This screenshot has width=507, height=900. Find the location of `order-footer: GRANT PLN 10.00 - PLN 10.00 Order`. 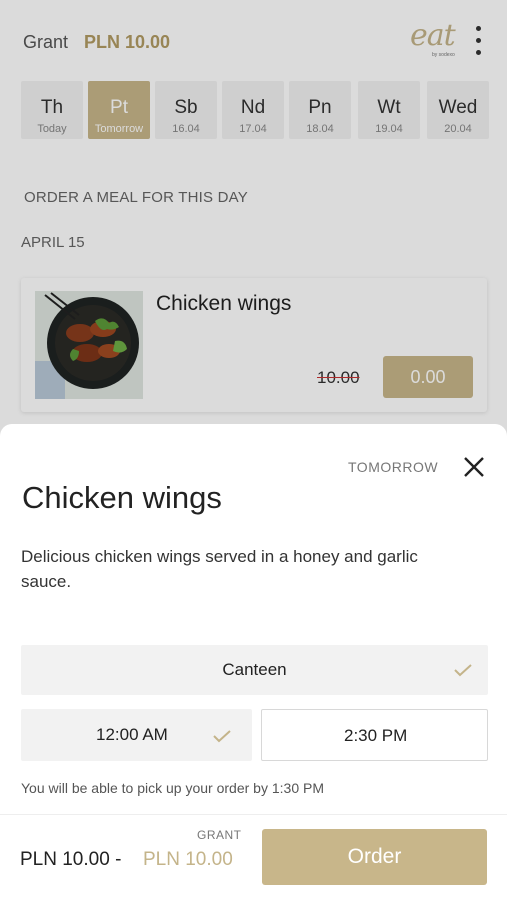

order-footer: GRANT PLN 10.00 - PLN 10.00 Order is located at coordinates (253, 857).